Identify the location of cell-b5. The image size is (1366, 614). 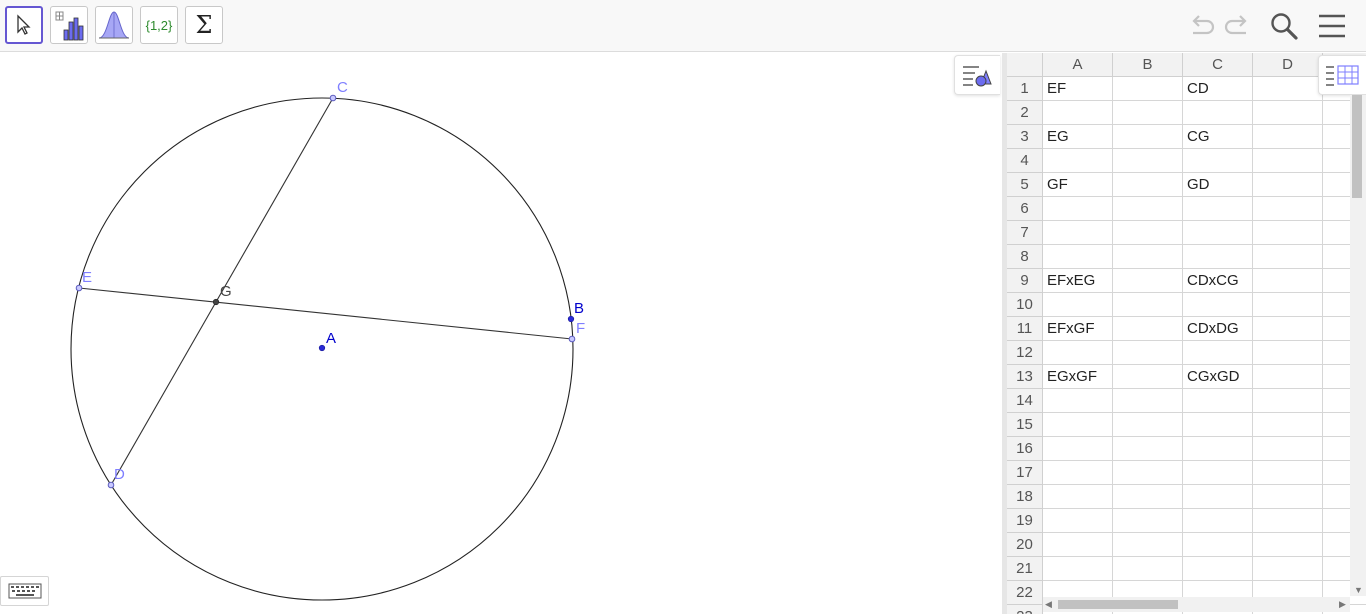
(1148, 185).